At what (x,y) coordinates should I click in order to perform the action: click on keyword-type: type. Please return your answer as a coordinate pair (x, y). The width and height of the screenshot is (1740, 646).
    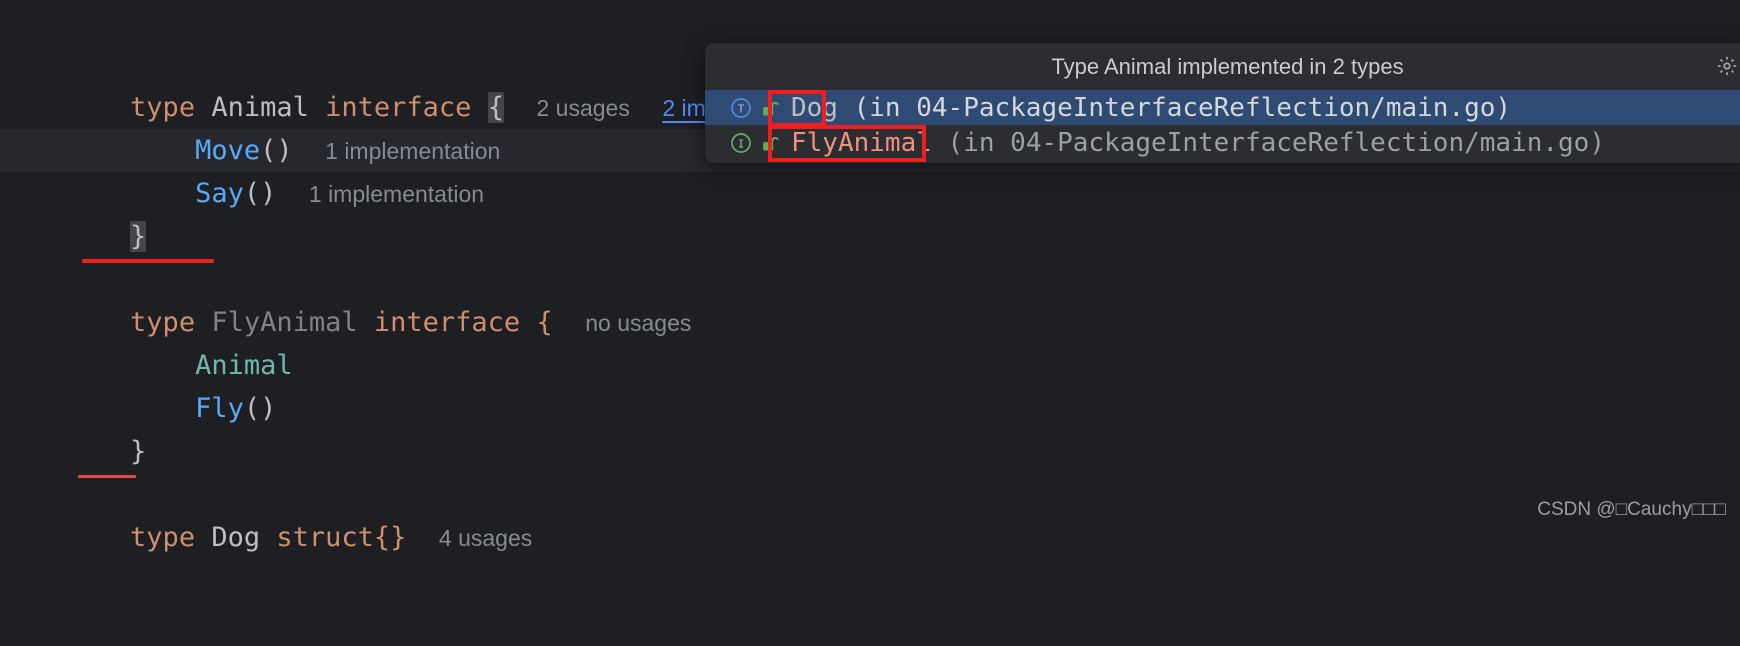
    Looking at the image, I should click on (171, 537).